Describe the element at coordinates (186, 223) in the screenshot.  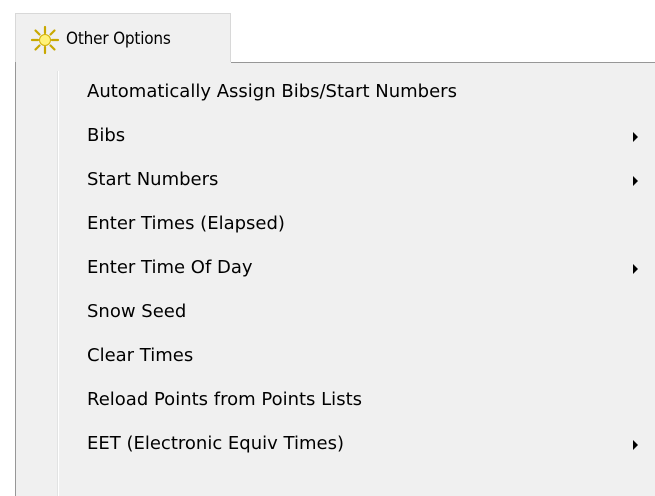
I see `menu-item-label: Enter Times (Elapsed)` at that location.